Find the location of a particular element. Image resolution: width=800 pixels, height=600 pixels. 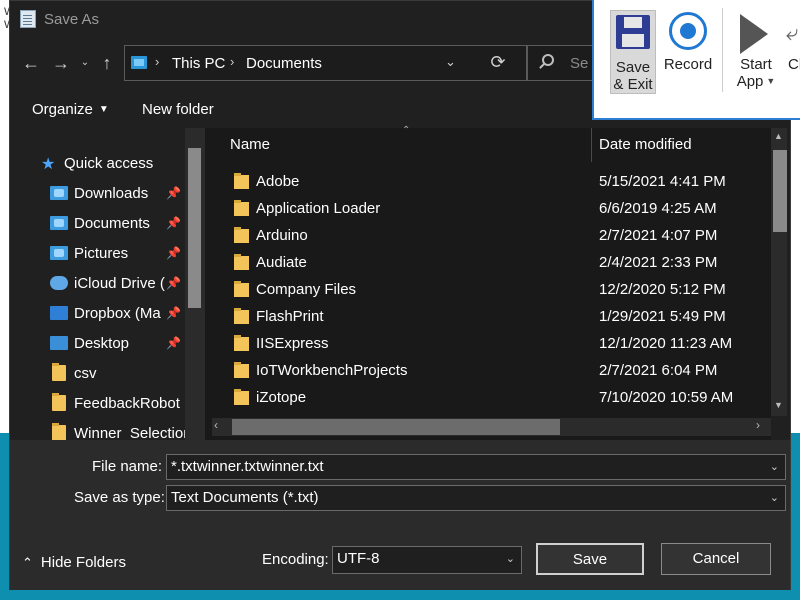

navigation-pane-scrollbar-thumb is located at coordinates (194, 228).